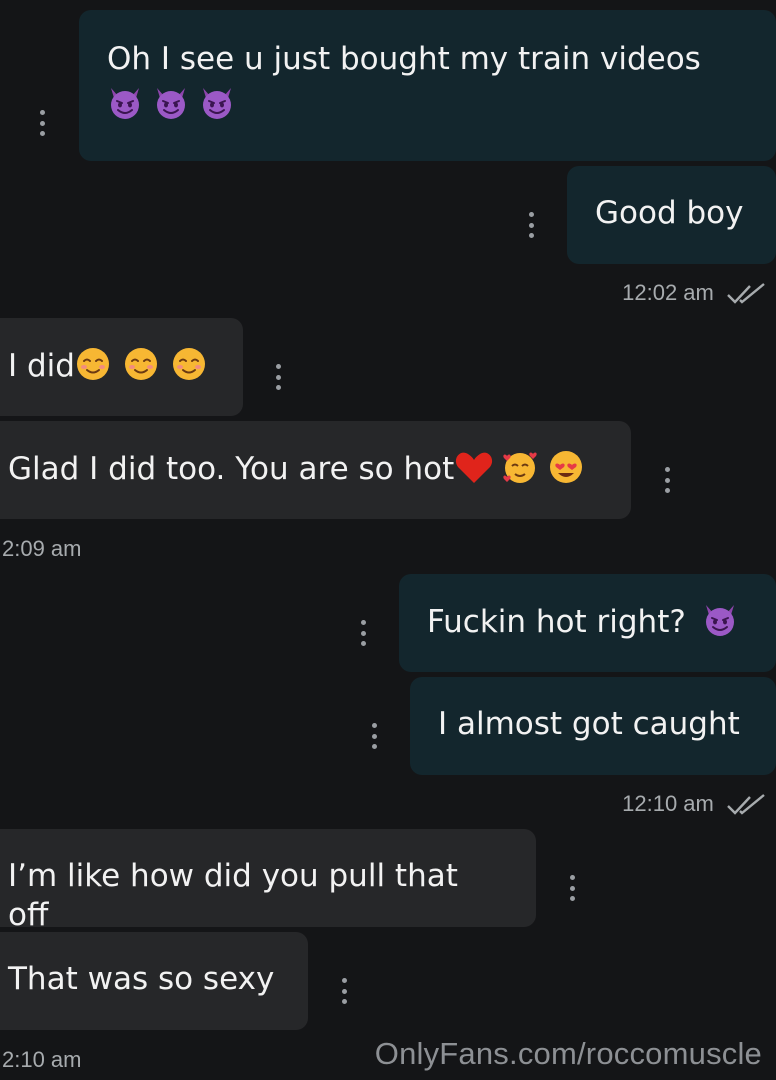 Image resolution: width=776 pixels, height=1080 pixels. I want to click on message-bubble-outgoing: Fuckin hot right?, so click(587, 623).